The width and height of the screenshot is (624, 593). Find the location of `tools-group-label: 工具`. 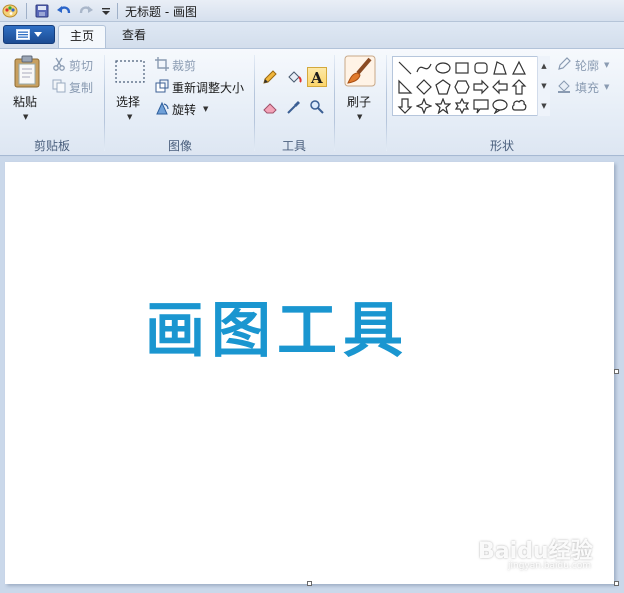

tools-group-label: 工具 is located at coordinates (293, 146).